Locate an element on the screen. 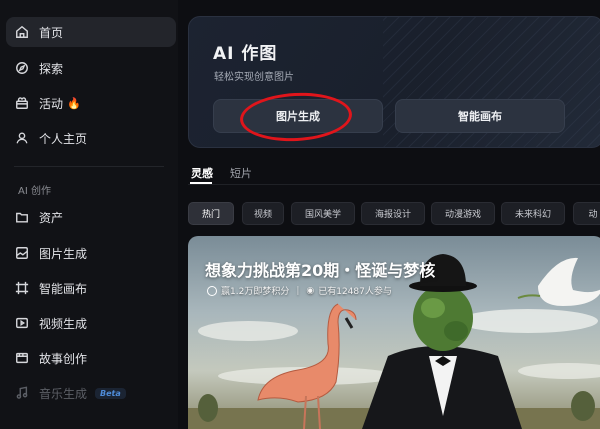  user-icon is located at coordinates (22, 138).